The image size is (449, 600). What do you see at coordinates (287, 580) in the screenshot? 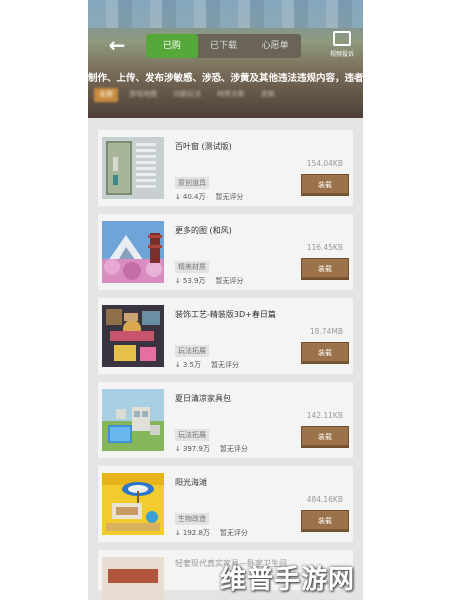
I see `watermark: 维普手游网` at bounding box center [287, 580].